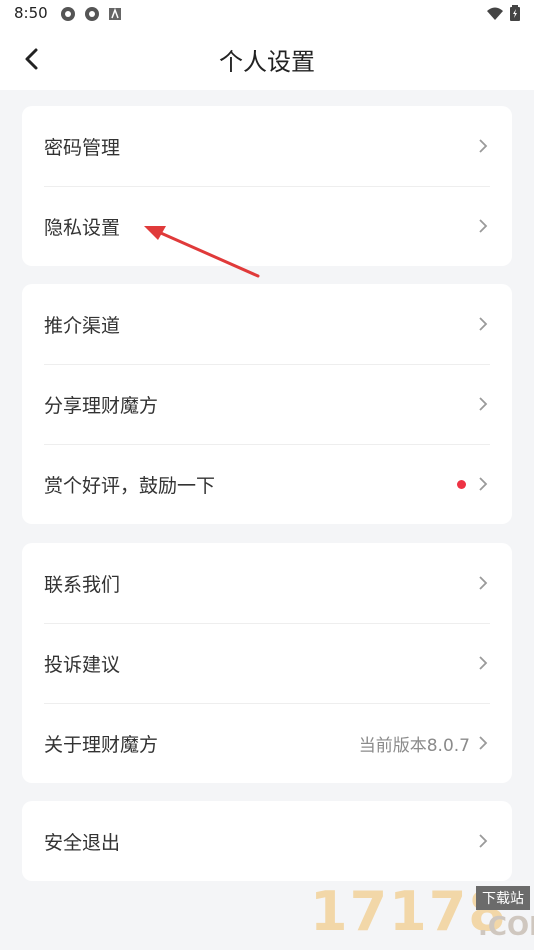 The width and height of the screenshot is (534, 950). I want to click on row-label: 隐私设置, so click(82, 227).